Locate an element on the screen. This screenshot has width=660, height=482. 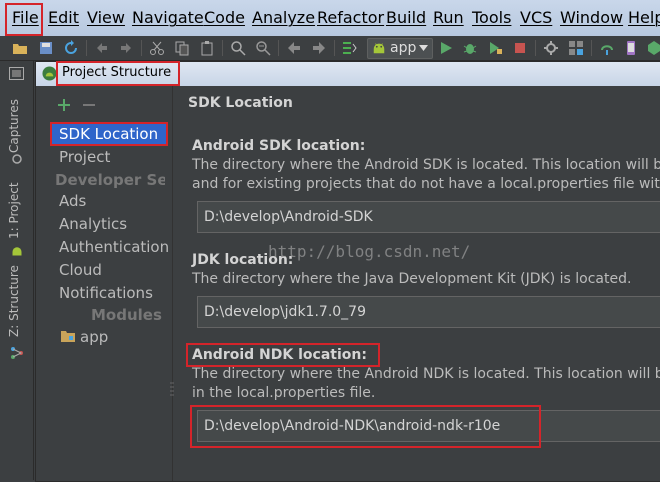
menu-edit: Edit is located at coordinates (63, 18).